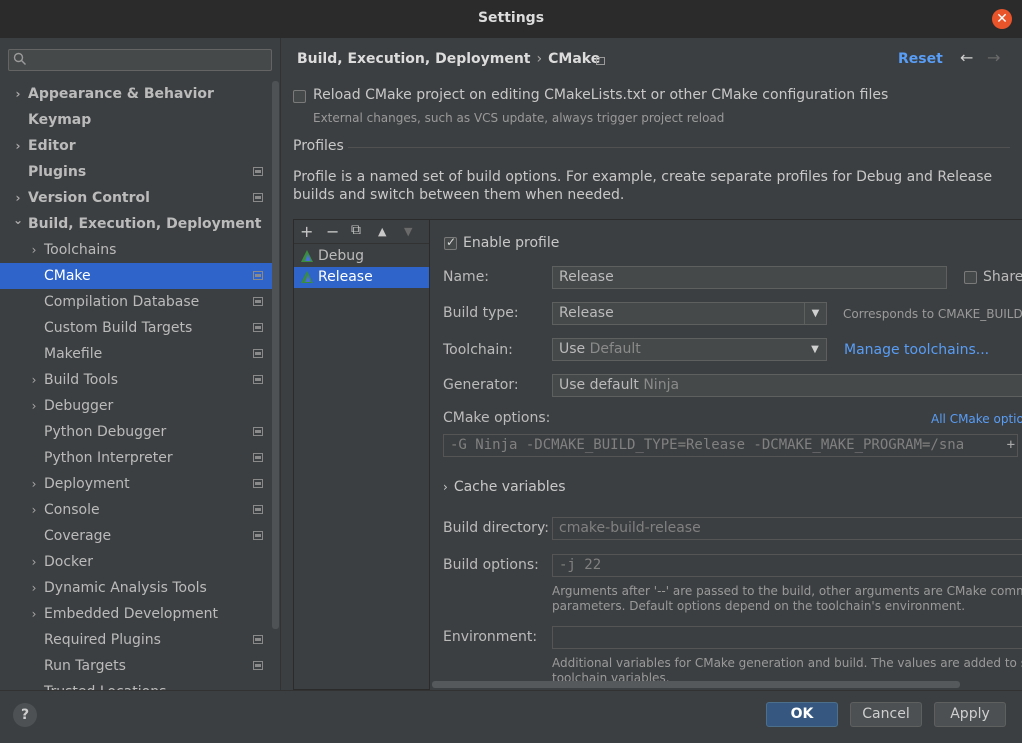  Describe the element at coordinates (118, 328) in the screenshot. I see `sidebar-item-label: Custom Build Targets` at that location.